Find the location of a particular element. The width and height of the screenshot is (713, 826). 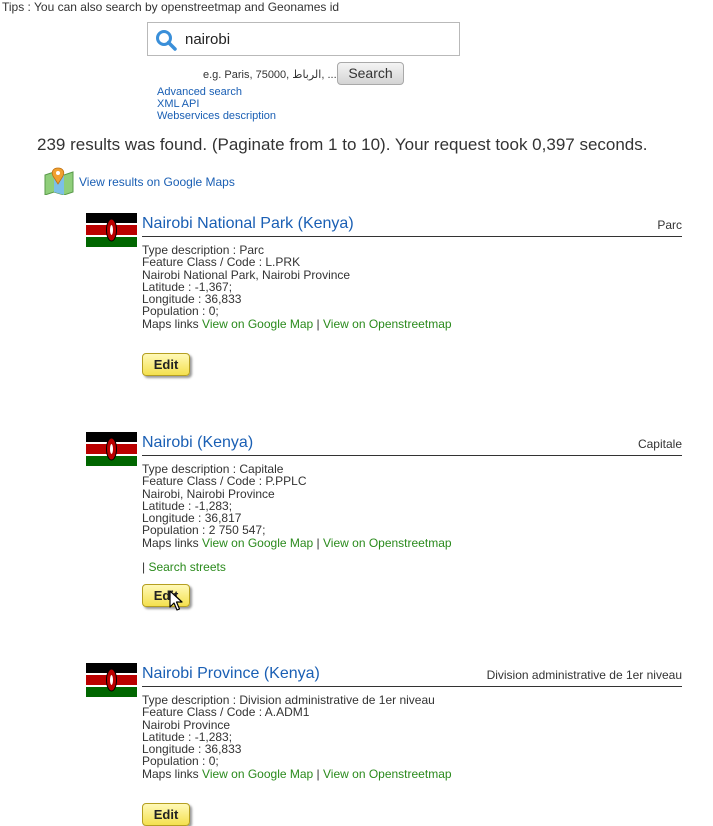

search-icon is located at coordinates (166, 40).